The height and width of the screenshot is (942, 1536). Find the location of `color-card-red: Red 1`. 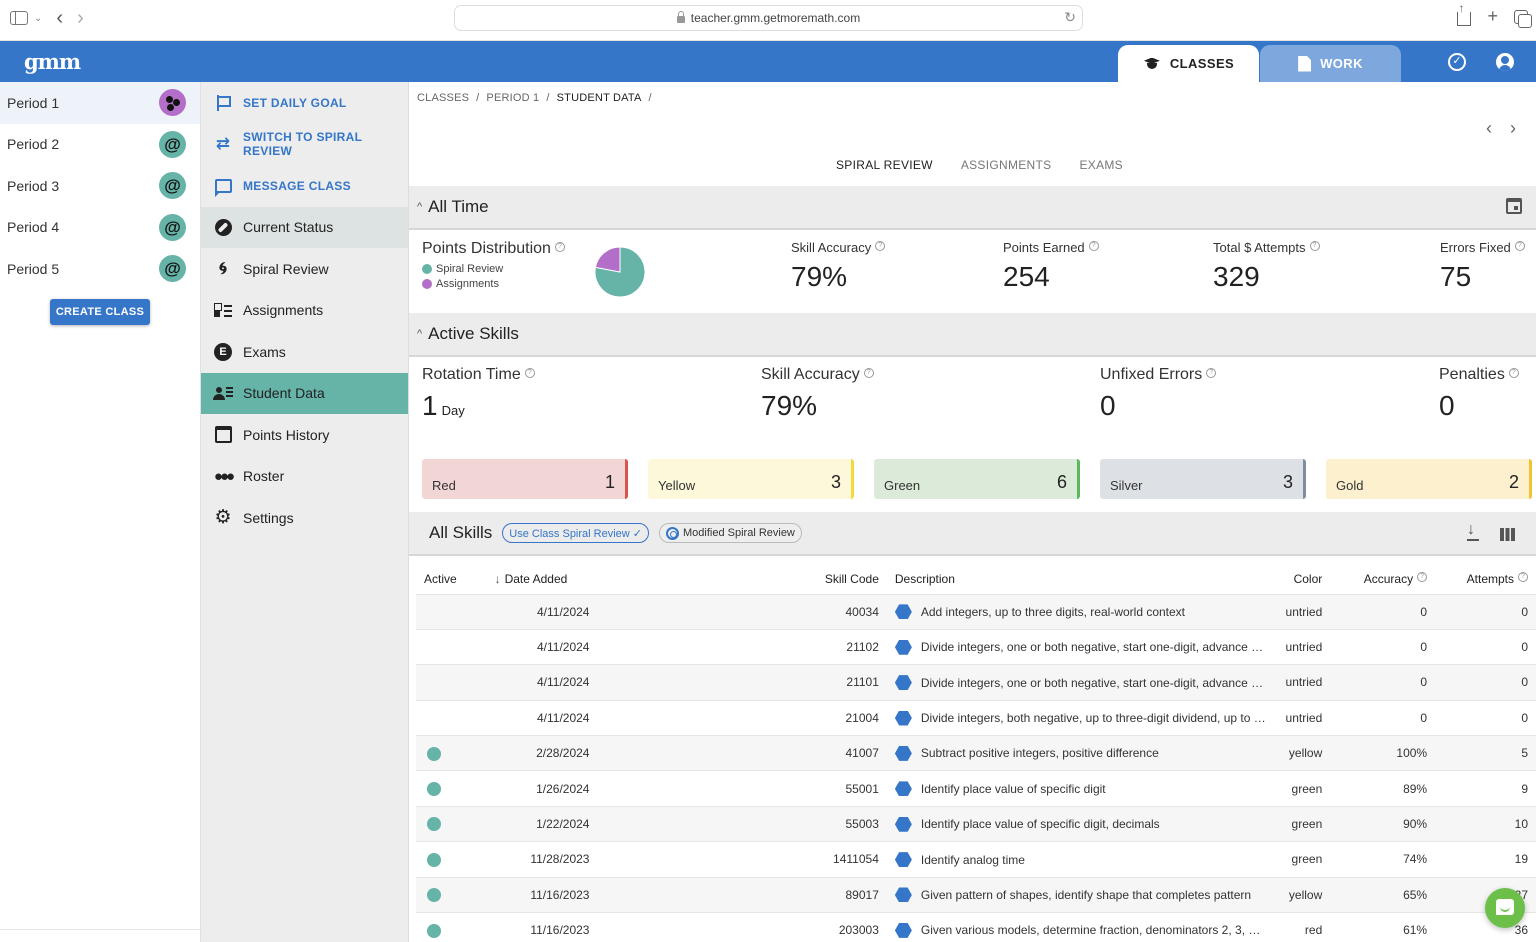

color-card-red: Red 1 is located at coordinates (525, 479).